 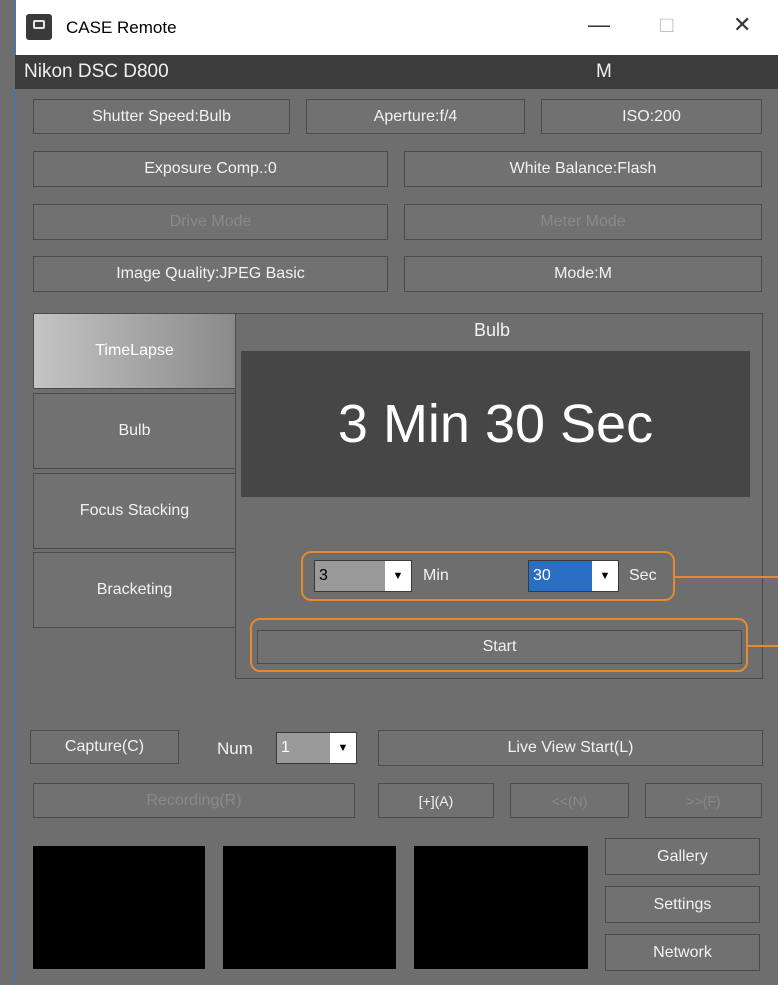 What do you see at coordinates (583, 274) in the screenshot?
I see `mode-button: Mode:M` at bounding box center [583, 274].